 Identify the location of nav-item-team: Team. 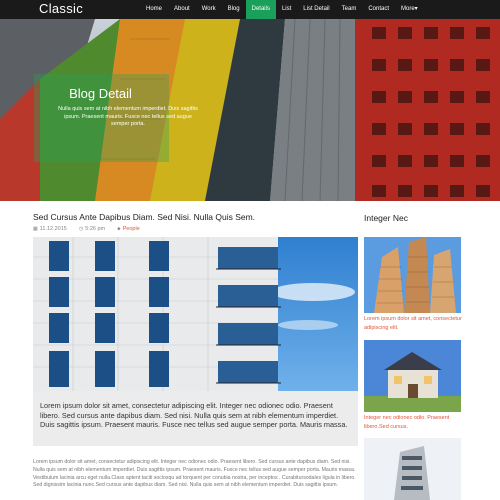
(349, 9).